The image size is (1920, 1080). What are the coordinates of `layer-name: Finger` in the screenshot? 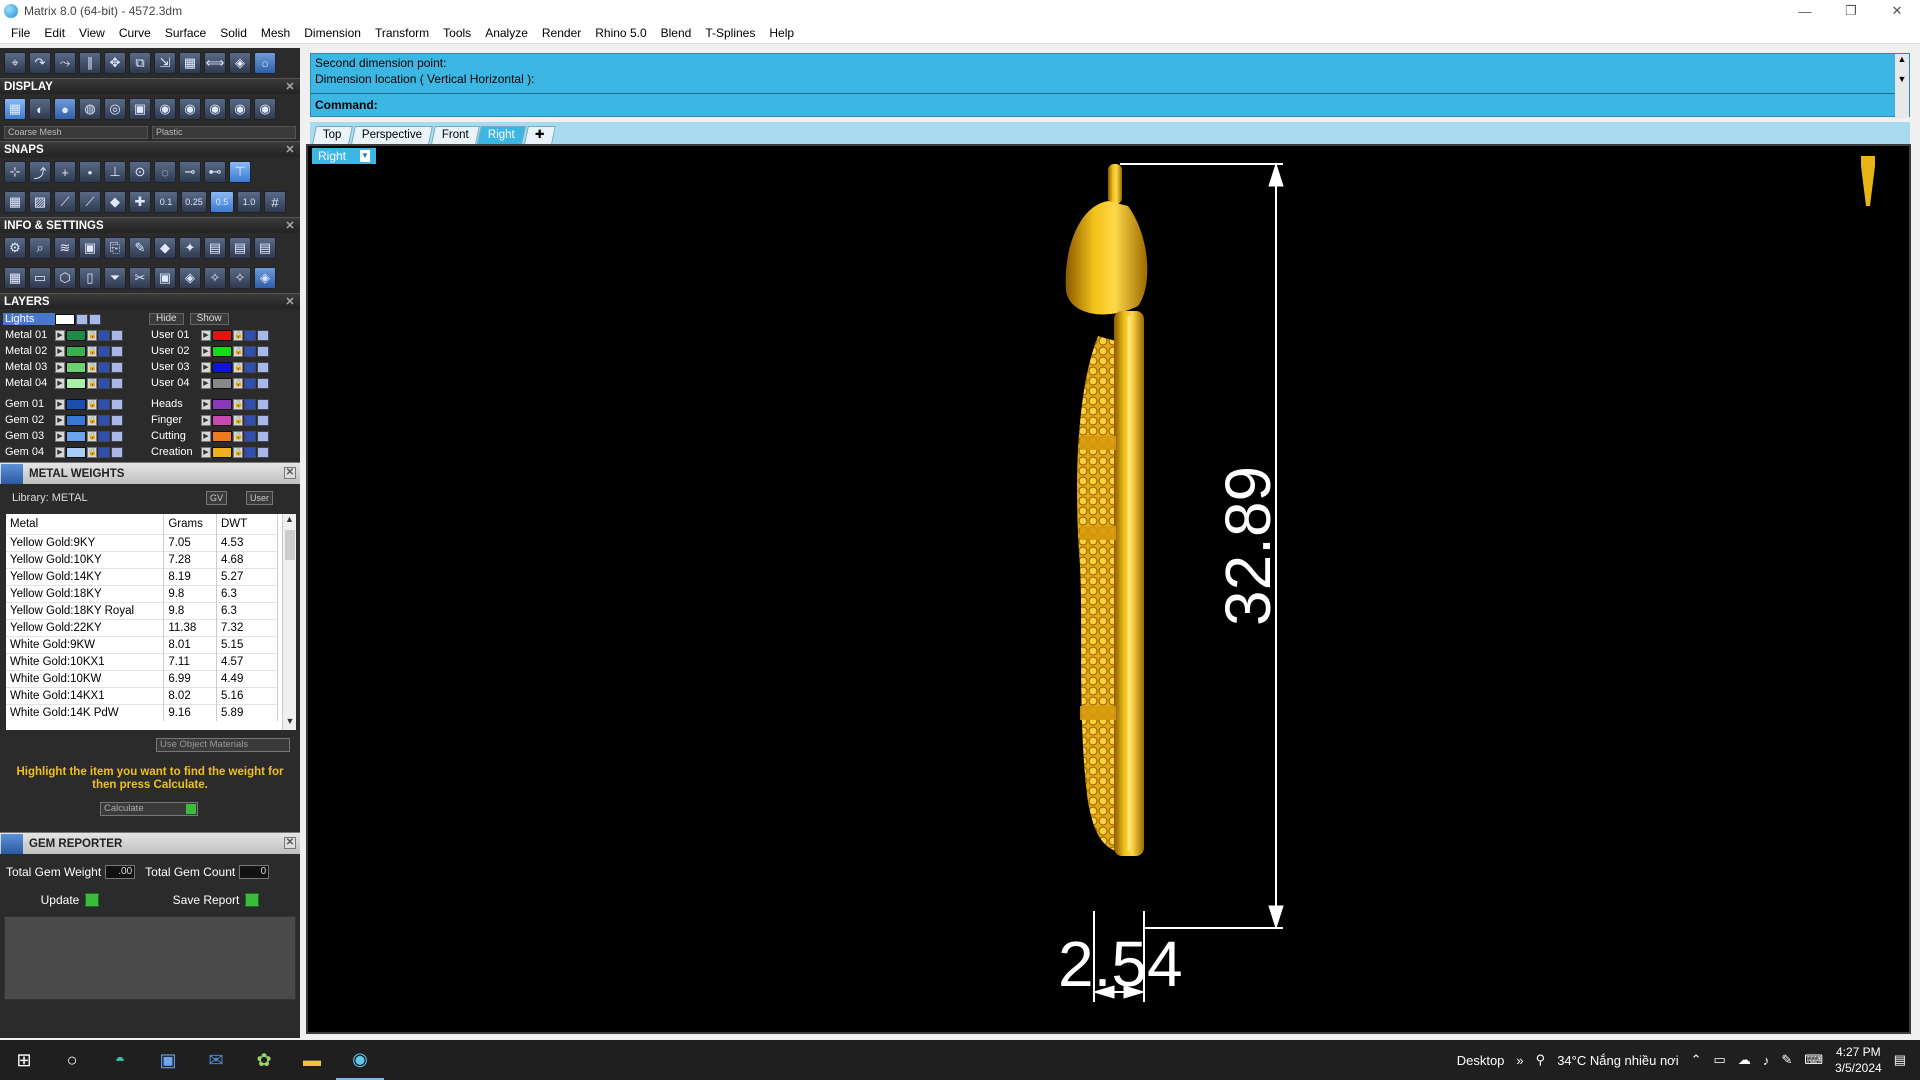 It's located at (175, 420).